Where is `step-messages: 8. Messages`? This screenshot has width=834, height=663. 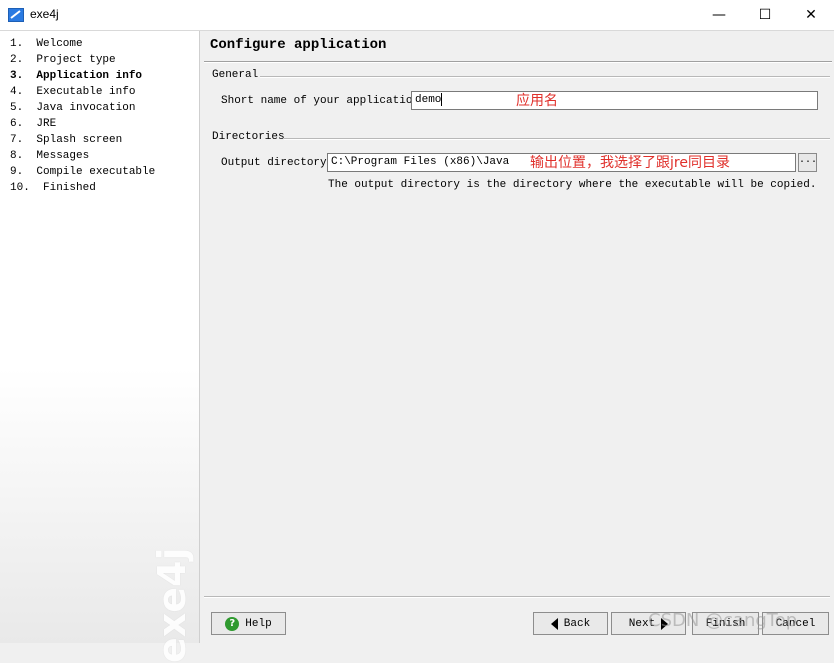
step-messages: 8. Messages is located at coordinates (82, 156).